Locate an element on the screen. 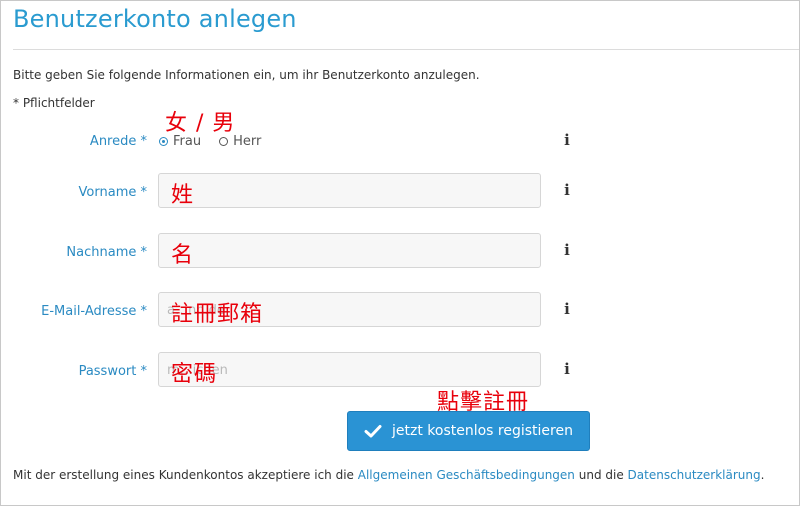 The height and width of the screenshot is (506, 800). salutation-radio-group: Frau Herr is located at coordinates (219, 141).